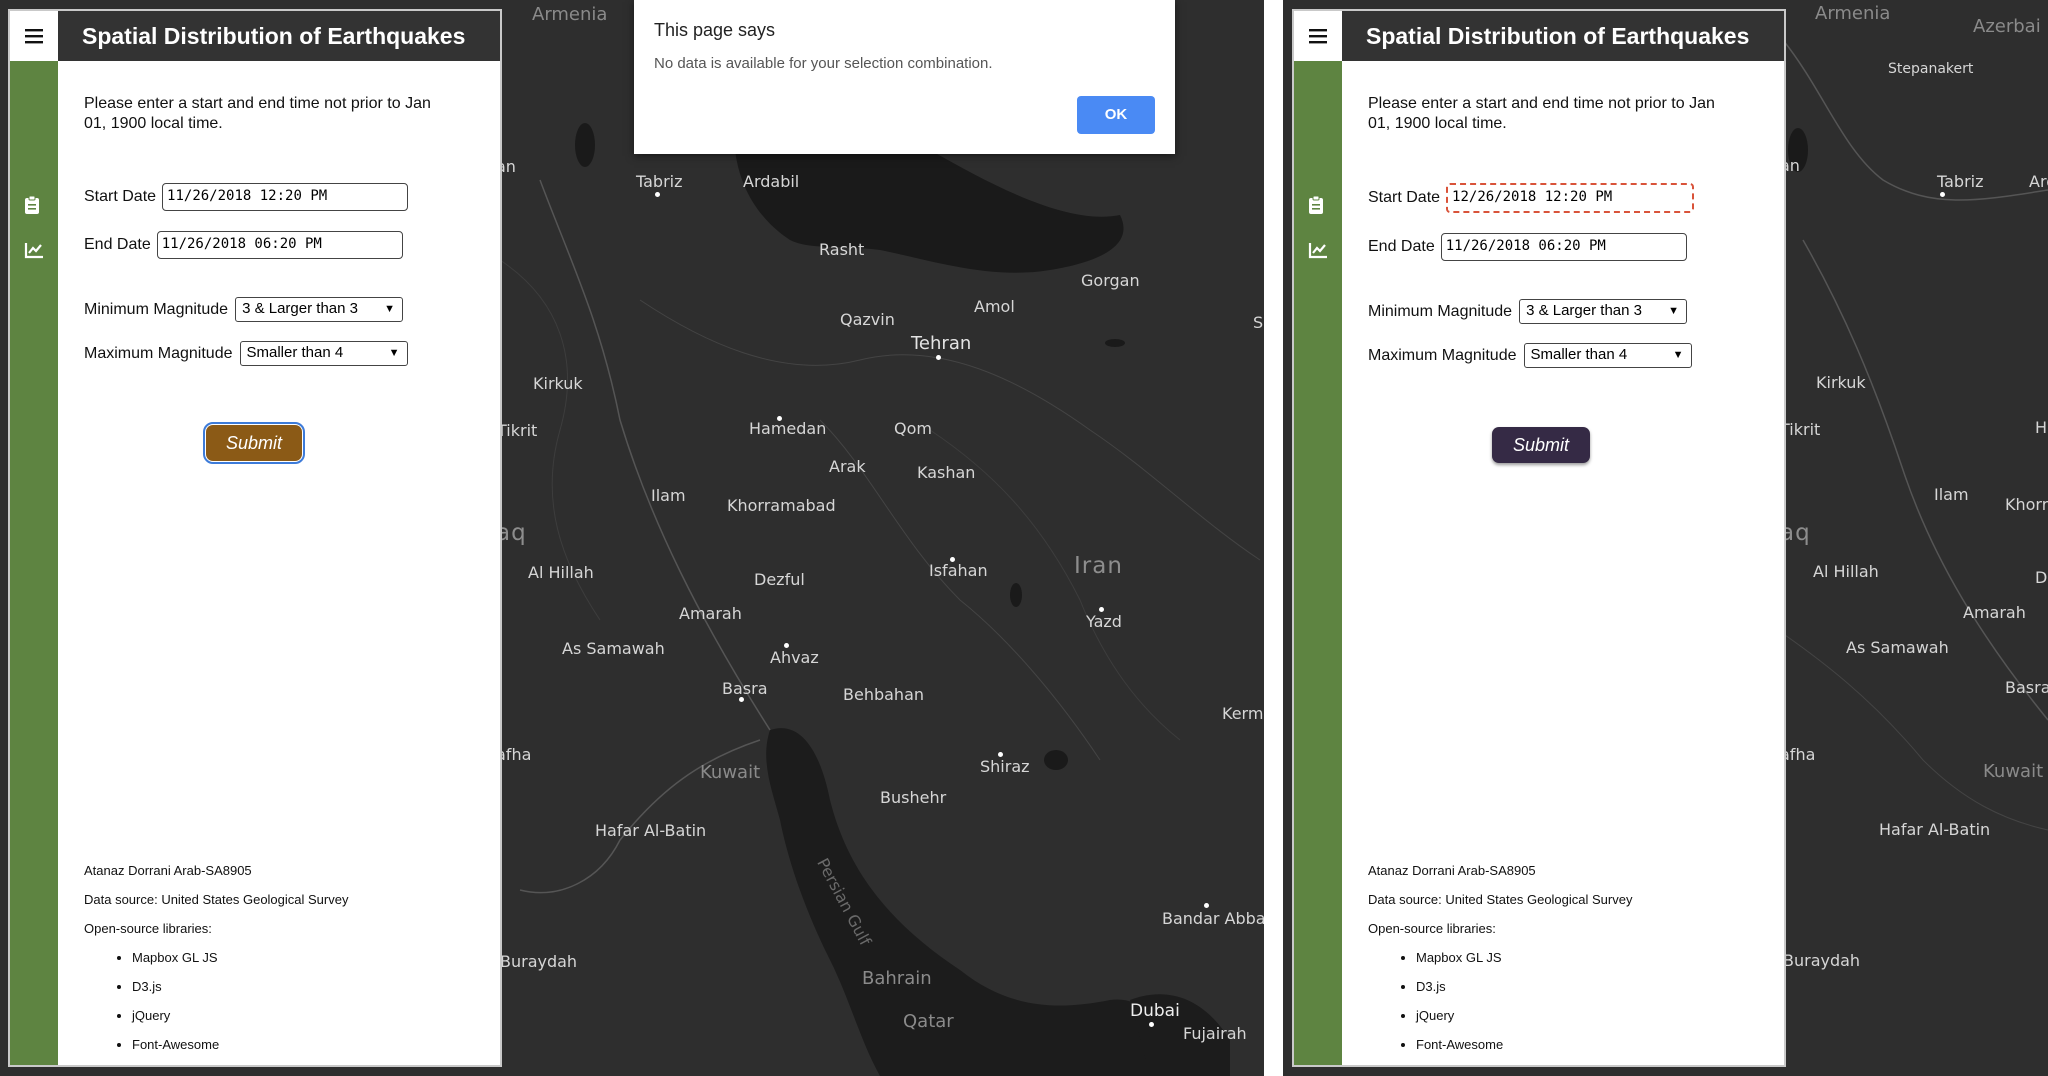 The image size is (2048, 1076). What do you see at coordinates (946, 472) in the screenshot?
I see `map-label: Kashan` at bounding box center [946, 472].